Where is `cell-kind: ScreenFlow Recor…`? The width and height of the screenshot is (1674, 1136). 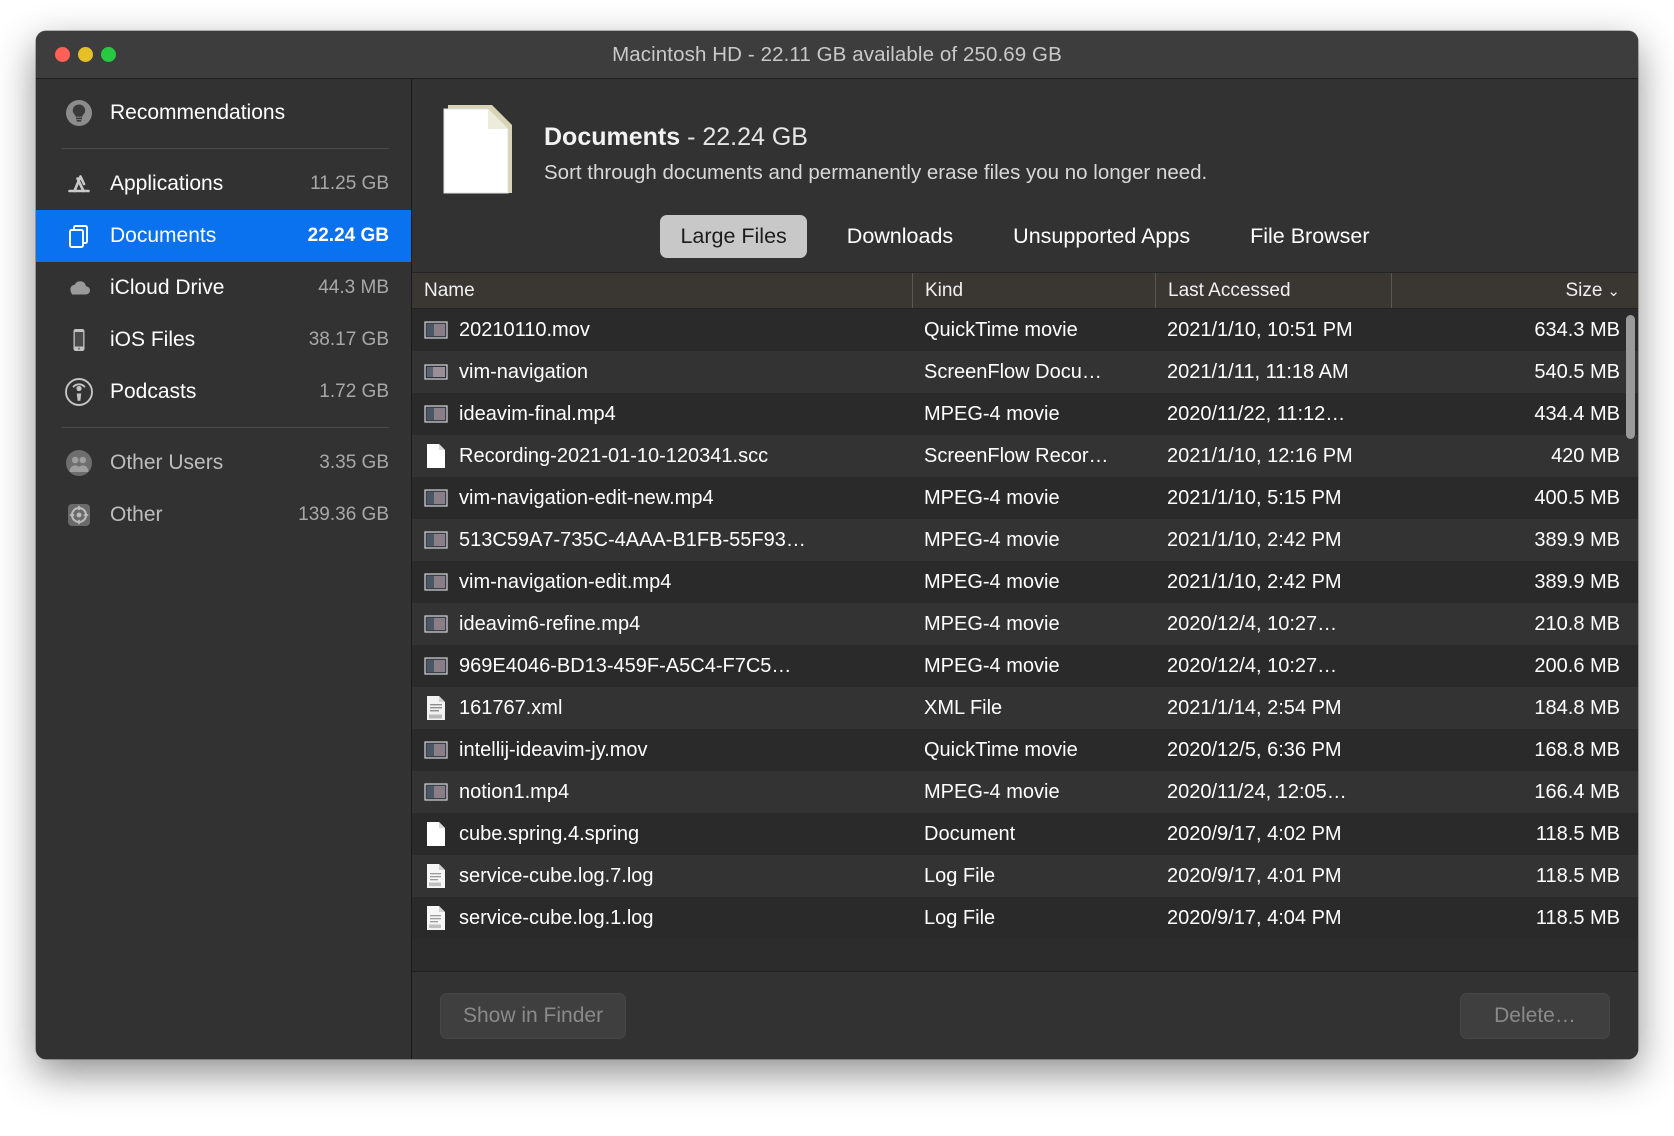 cell-kind: ScreenFlow Recor… is located at coordinates (1016, 455).